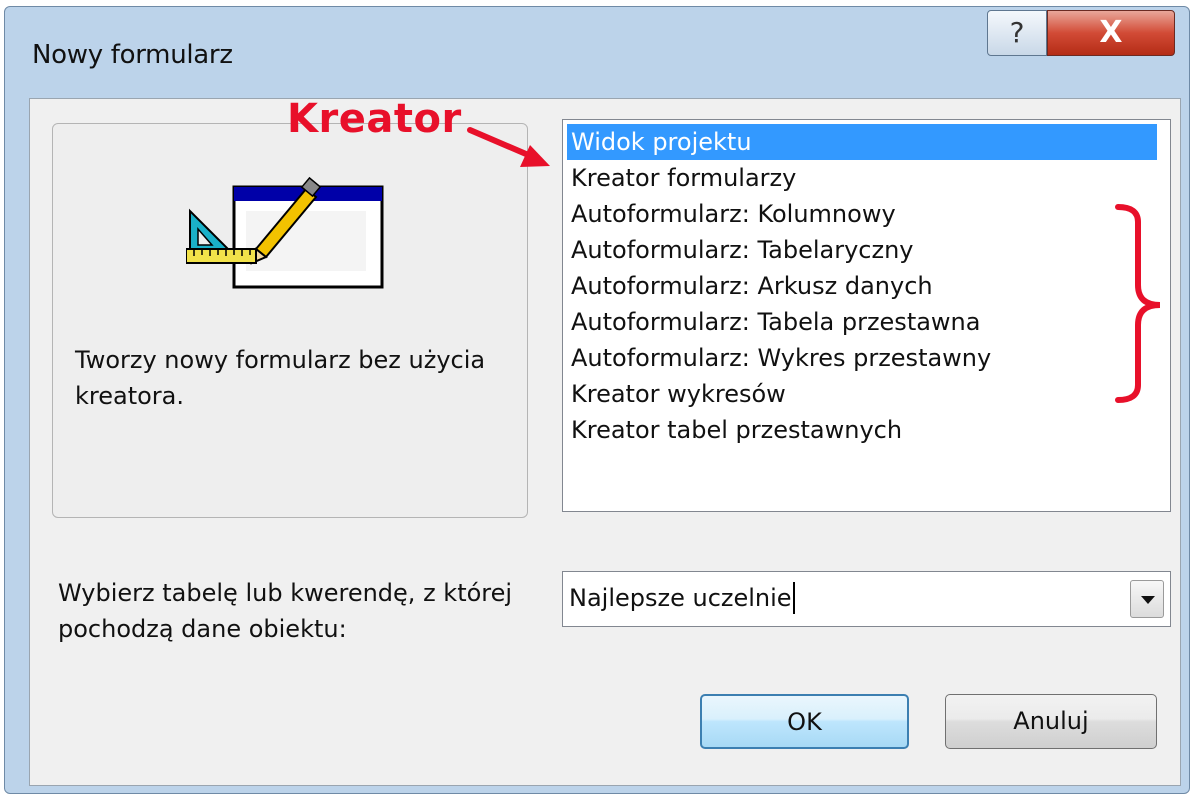  I want to click on bracket-icon, so click(1138, 303).